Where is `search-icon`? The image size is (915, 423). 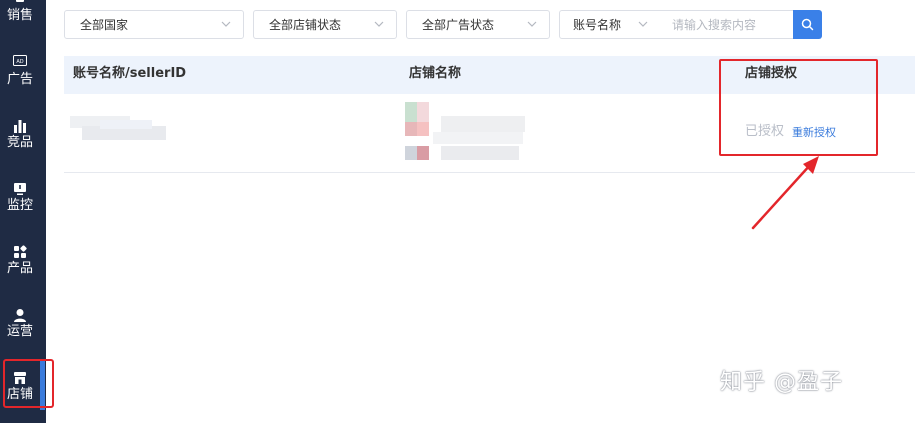 search-icon is located at coordinates (807, 24).